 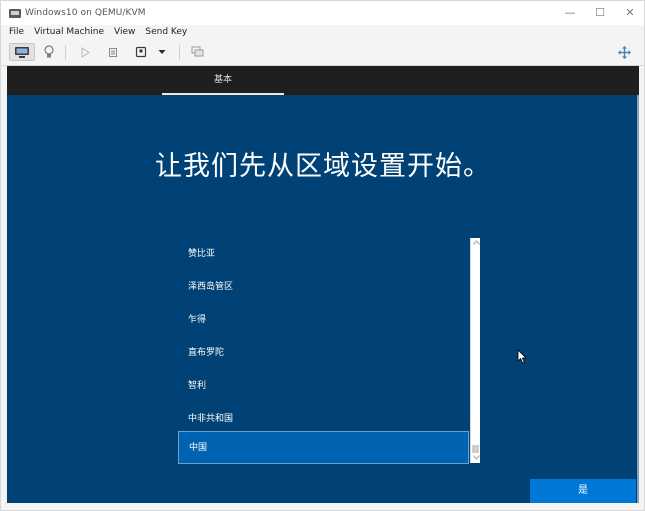 I want to click on pause-button, so click(x=113, y=52).